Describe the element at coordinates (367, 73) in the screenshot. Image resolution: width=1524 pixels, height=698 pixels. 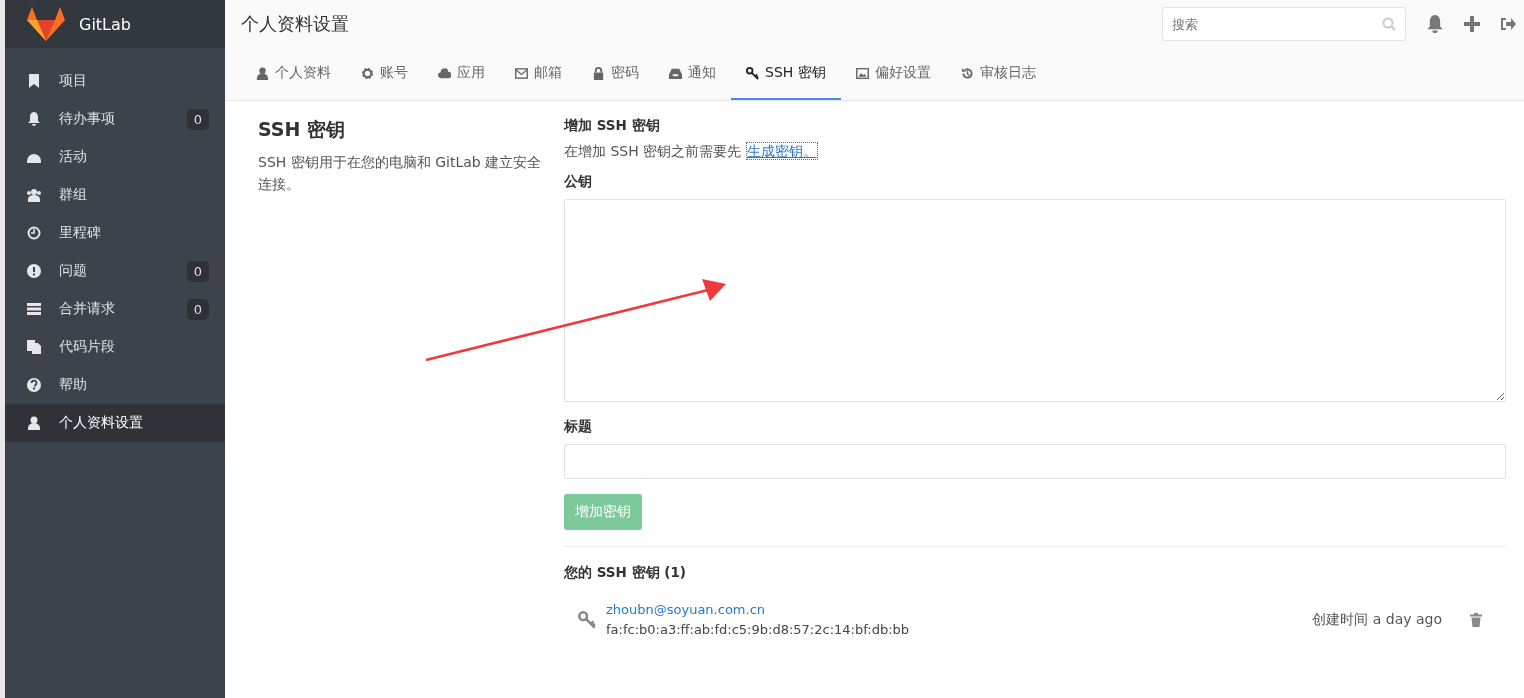
I see `gear-icon` at that location.